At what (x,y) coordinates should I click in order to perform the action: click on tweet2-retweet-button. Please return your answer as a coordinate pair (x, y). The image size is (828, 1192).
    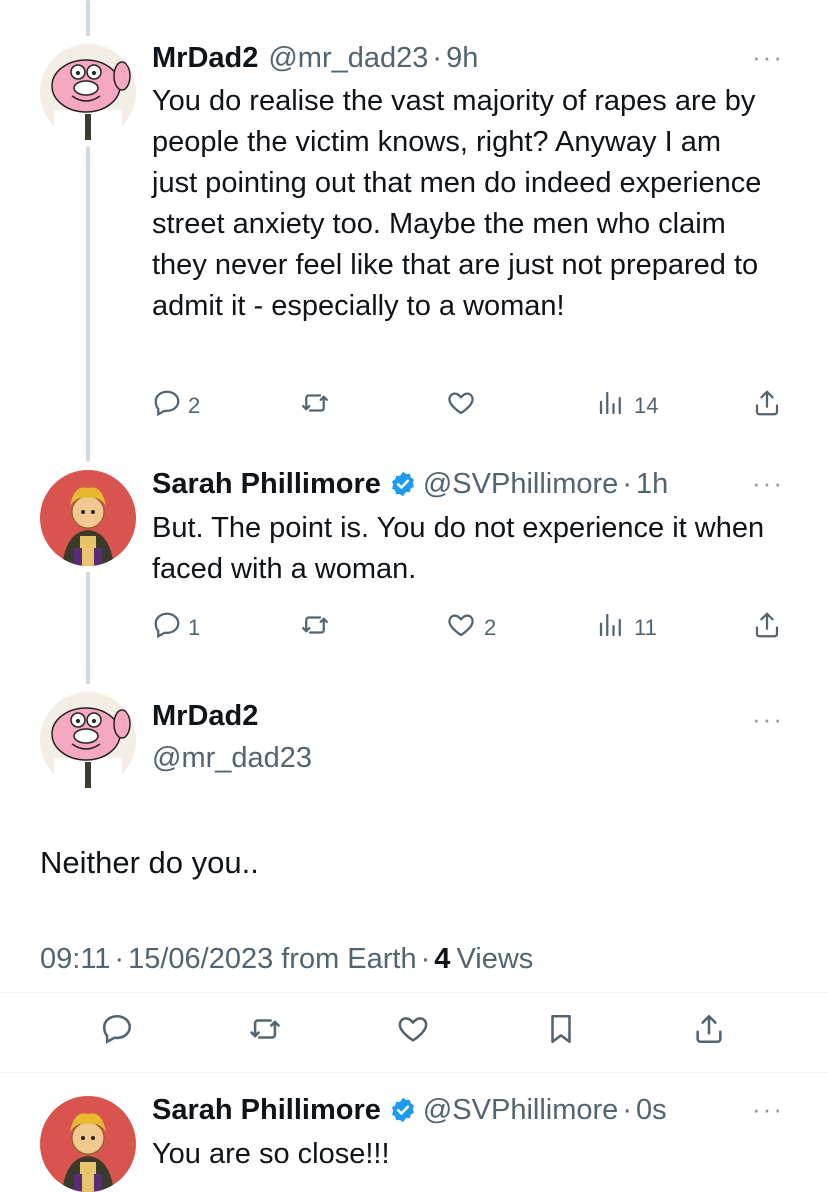
    Looking at the image, I should click on (315, 628).